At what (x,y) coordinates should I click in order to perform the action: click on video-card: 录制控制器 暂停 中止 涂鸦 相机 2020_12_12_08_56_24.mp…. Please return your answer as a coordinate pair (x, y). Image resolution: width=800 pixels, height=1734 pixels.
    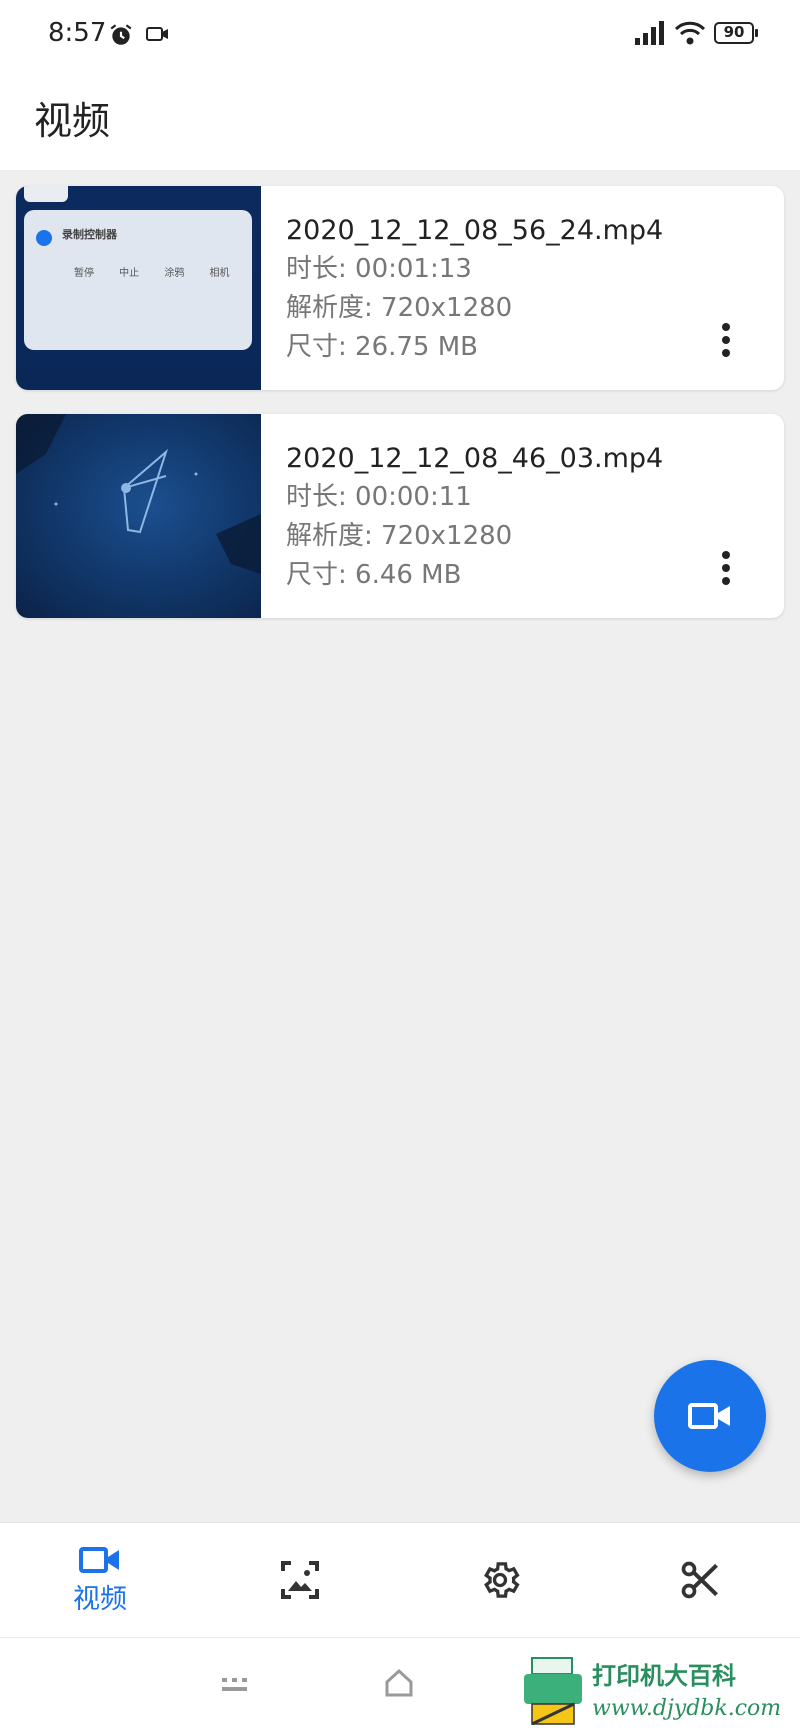
    Looking at the image, I should click on (400, 288).